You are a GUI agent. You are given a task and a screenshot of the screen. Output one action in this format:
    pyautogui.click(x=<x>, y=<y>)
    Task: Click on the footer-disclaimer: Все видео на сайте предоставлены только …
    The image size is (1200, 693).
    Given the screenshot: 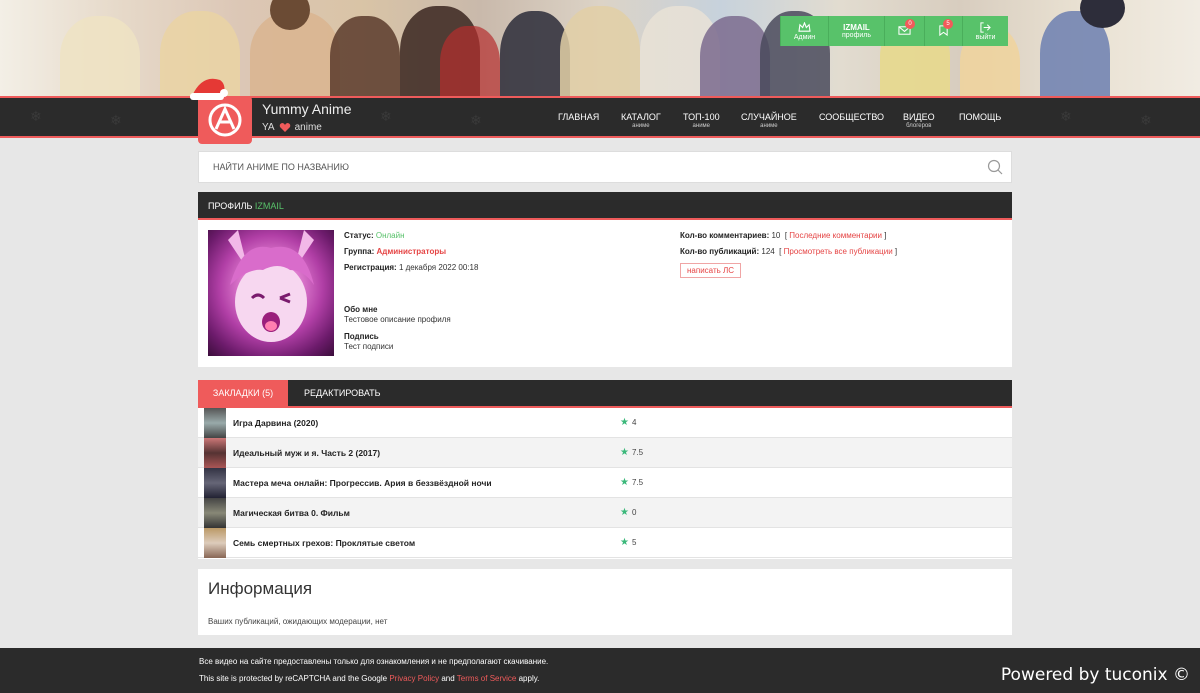 What is the action you would take?
    pyautogui.click(x=374, y=661)
    